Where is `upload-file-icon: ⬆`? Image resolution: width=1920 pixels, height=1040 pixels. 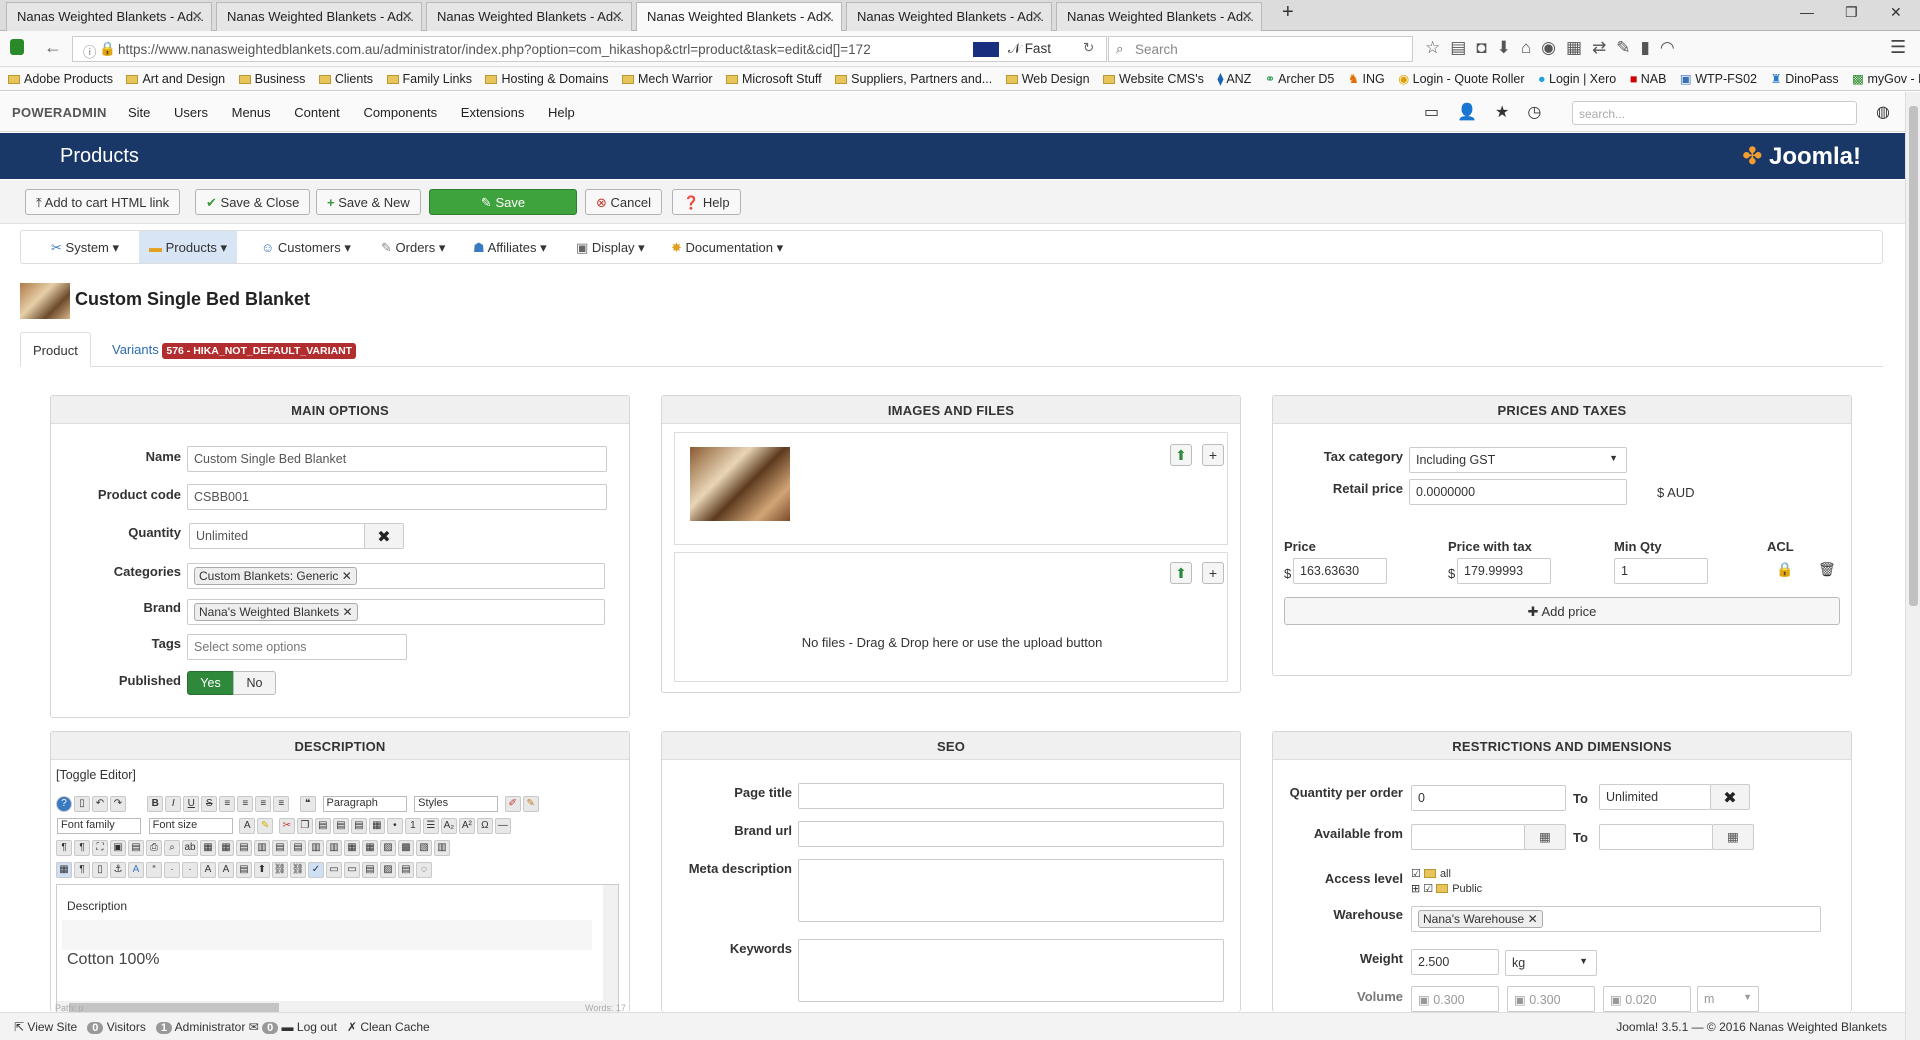
upload-file-icon: ⬆ is located at coordinates (1181, 573).